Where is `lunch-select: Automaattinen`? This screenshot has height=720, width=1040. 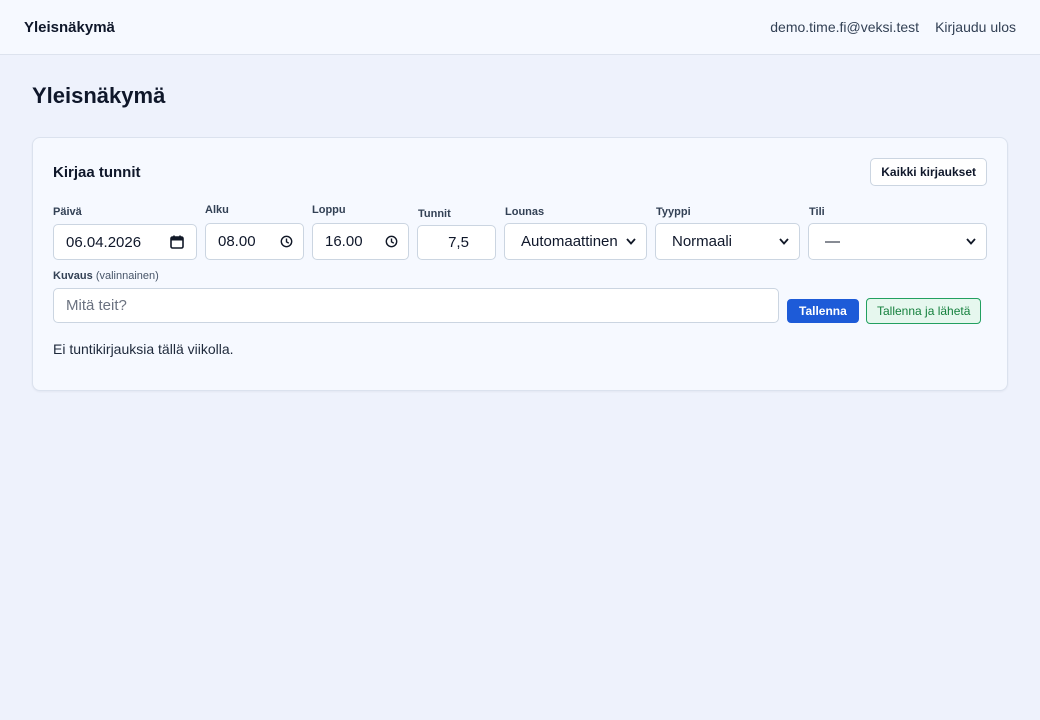 lunch-select: Automaattinen is located at coordinates (575, 241).